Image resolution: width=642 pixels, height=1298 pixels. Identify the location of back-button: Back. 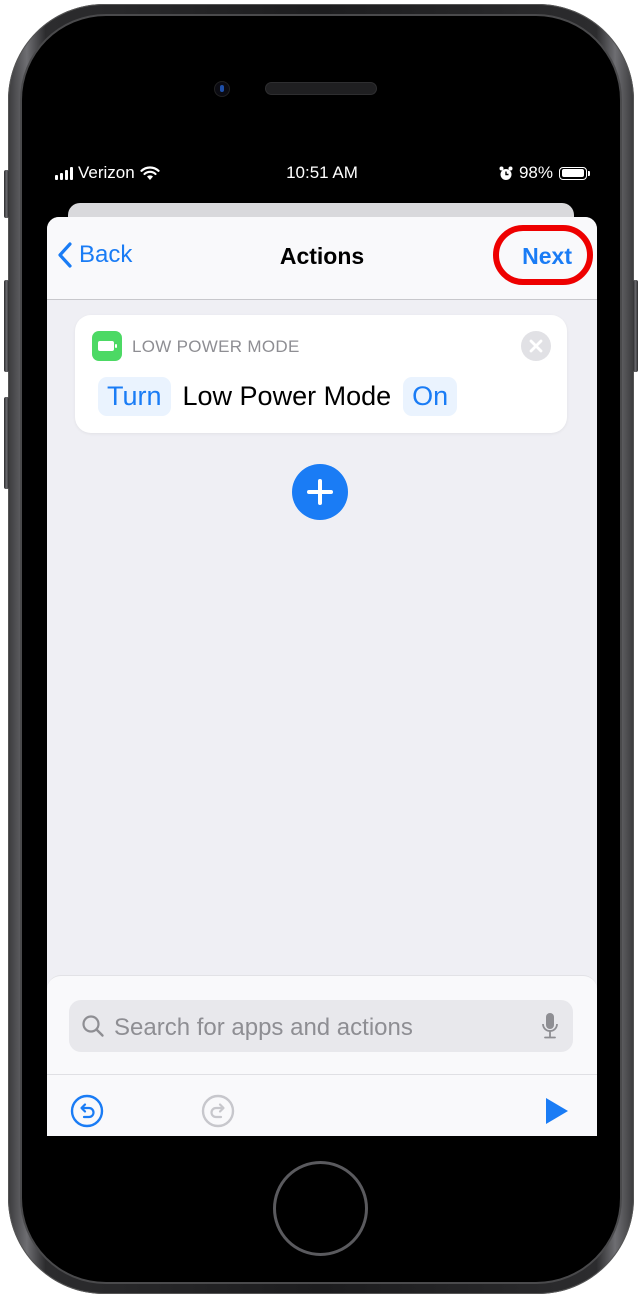
(94, 255).